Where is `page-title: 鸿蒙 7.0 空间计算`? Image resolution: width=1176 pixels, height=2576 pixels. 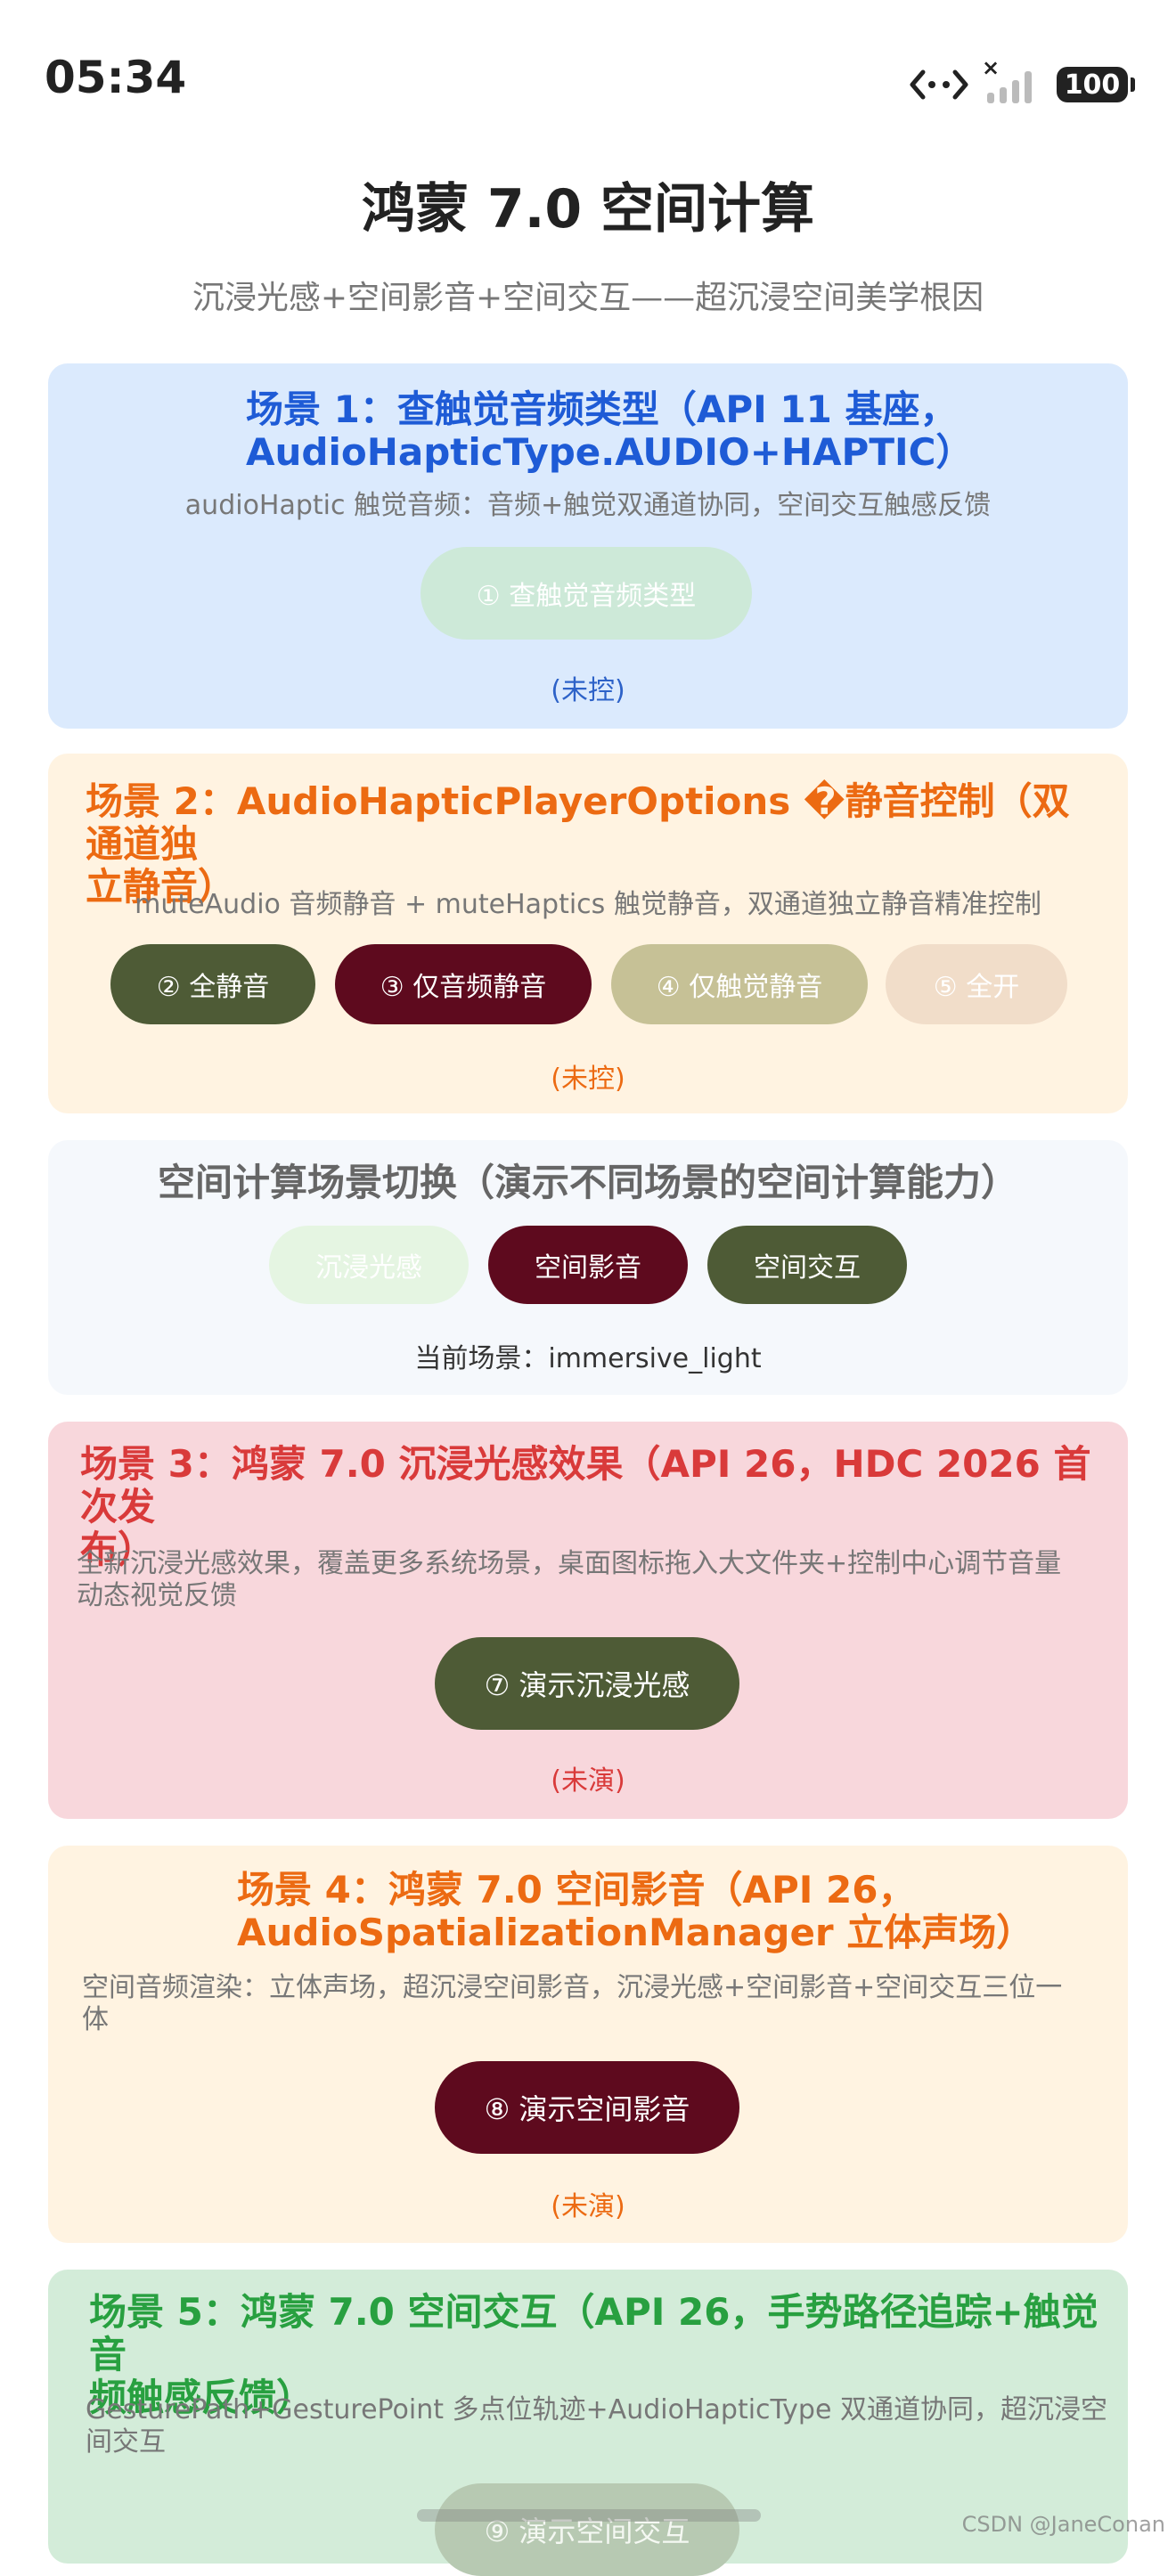
page-title: 鸿蒙 7.0 空间计算 is located at coordinates (588, 209).